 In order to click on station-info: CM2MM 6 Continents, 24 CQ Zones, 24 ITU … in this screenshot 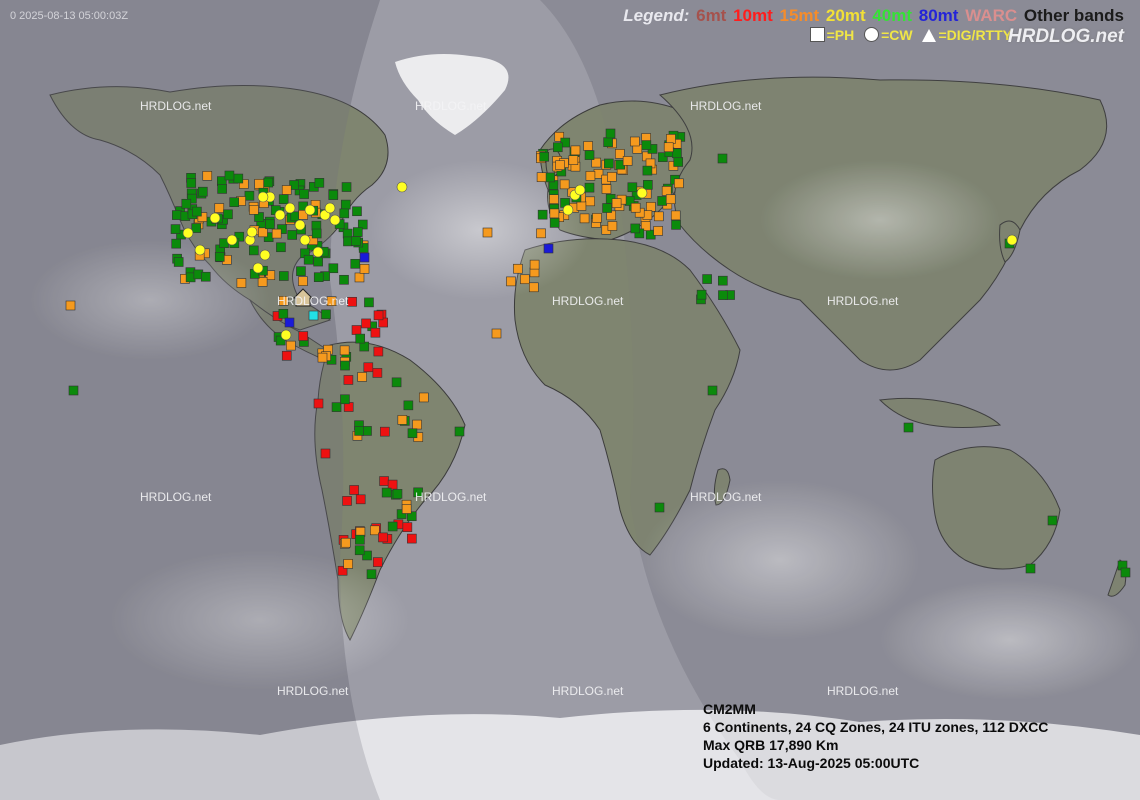, I will do `click(875, 736)`.